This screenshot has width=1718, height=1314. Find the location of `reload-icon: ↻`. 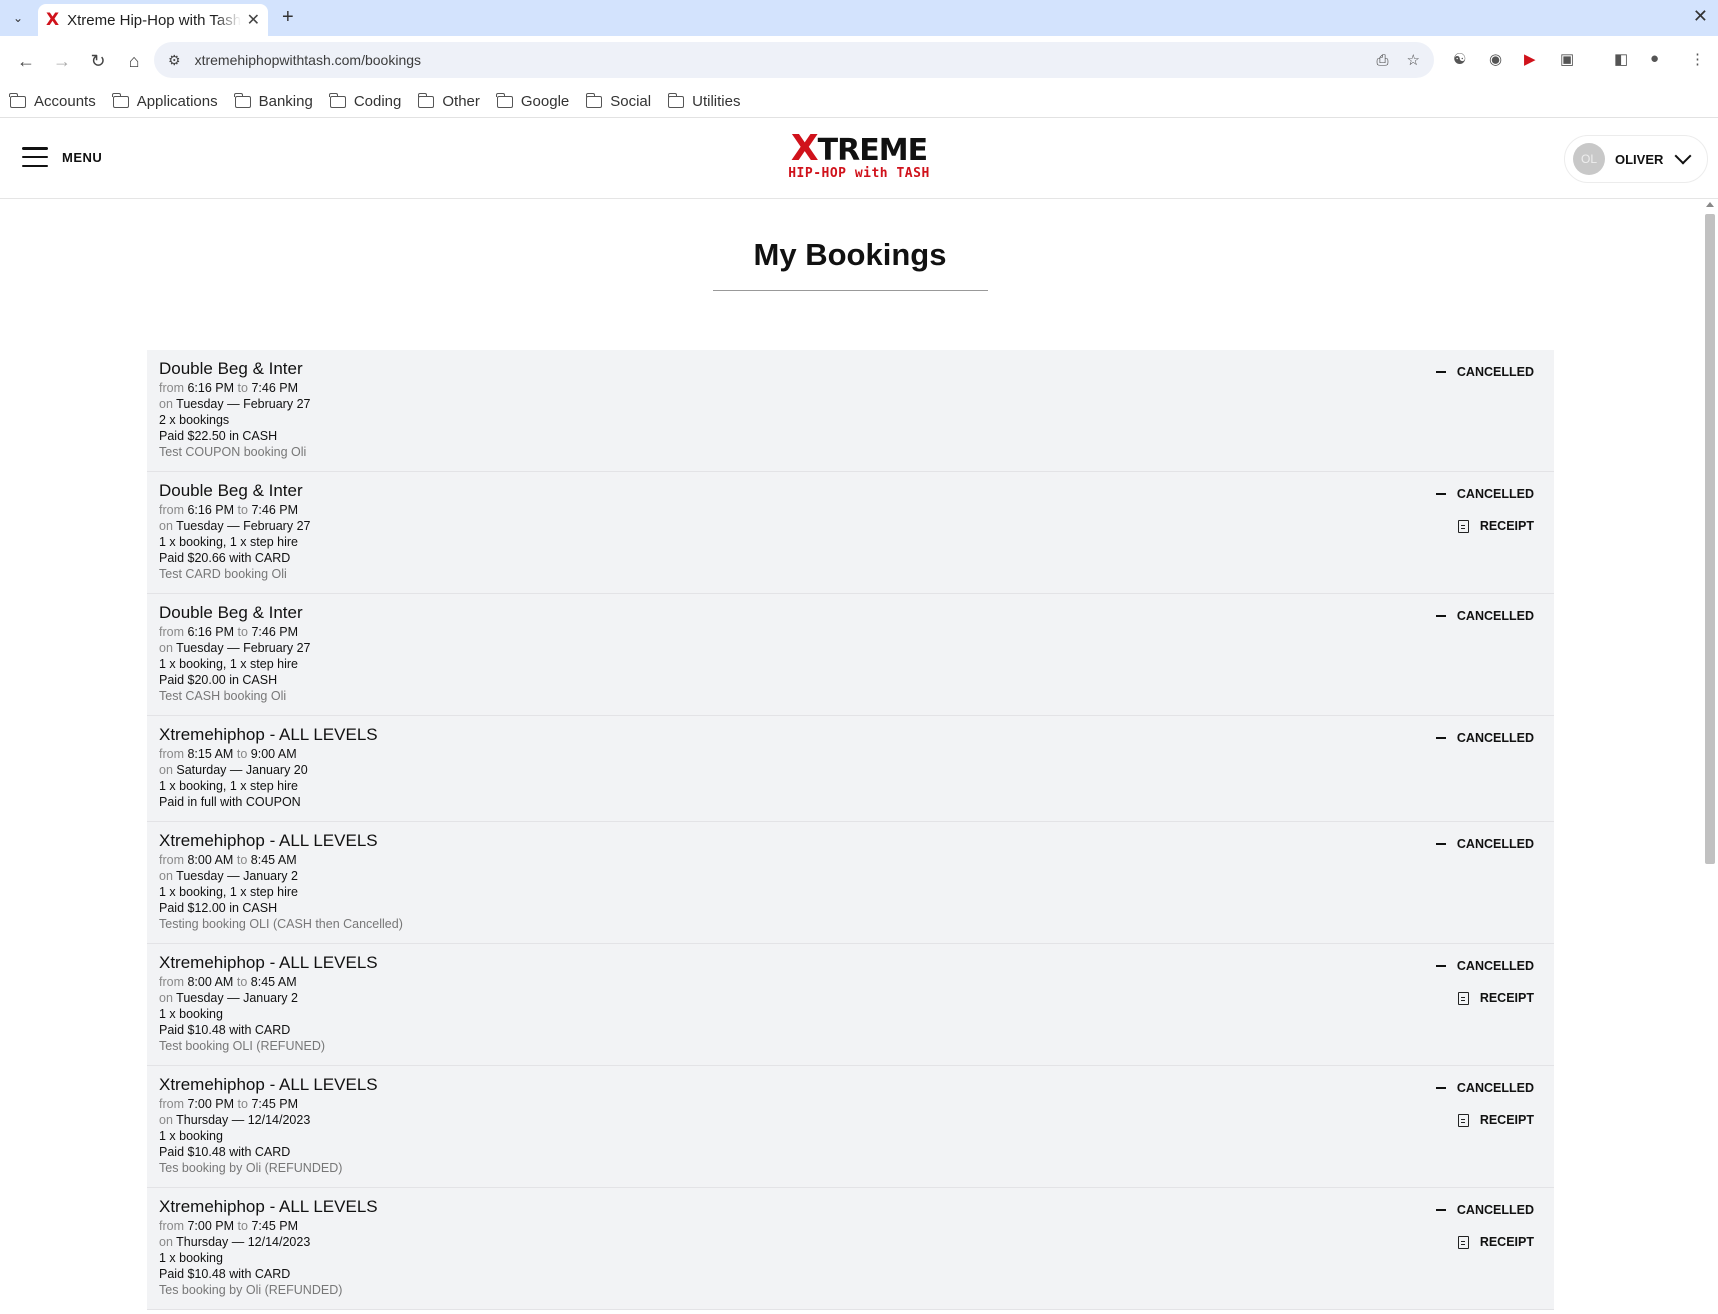

reload-icon: ↻ is located at coordinates (98, 61).